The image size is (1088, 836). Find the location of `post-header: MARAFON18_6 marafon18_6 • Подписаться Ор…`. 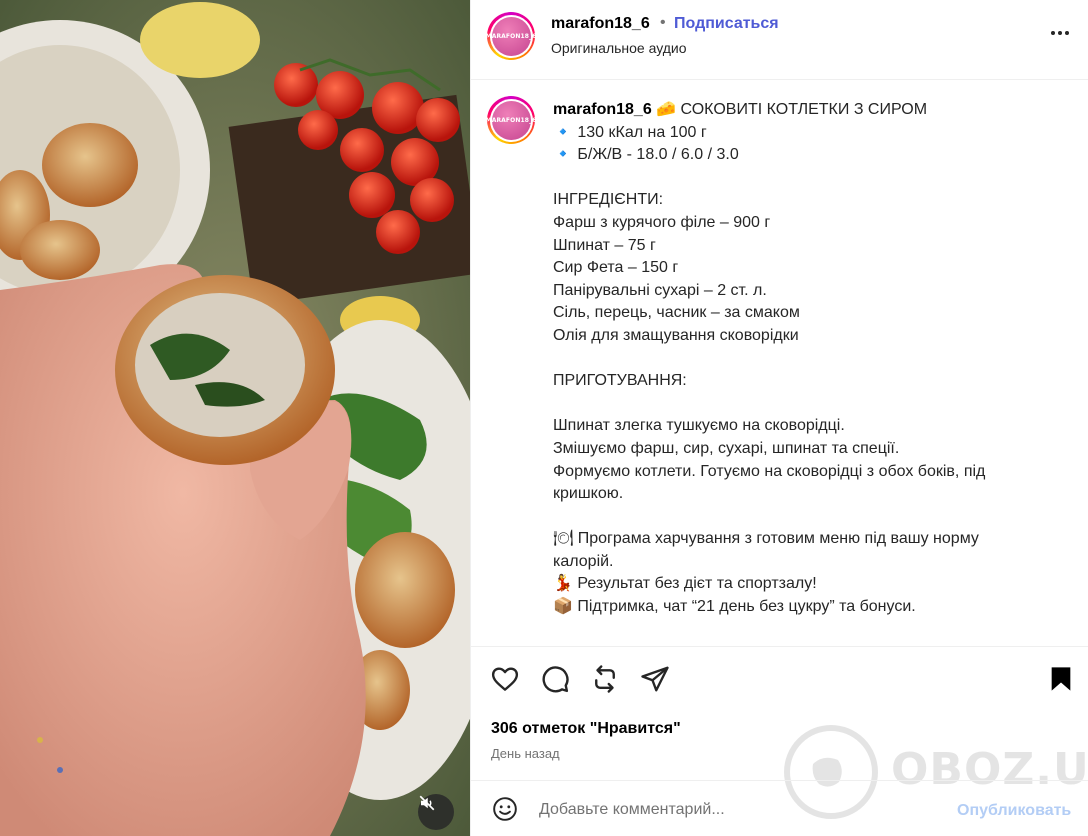

post-header: MARAFON18_6 marafon18_6 • Подписаться Ор… is located at coordinates (779, 40).